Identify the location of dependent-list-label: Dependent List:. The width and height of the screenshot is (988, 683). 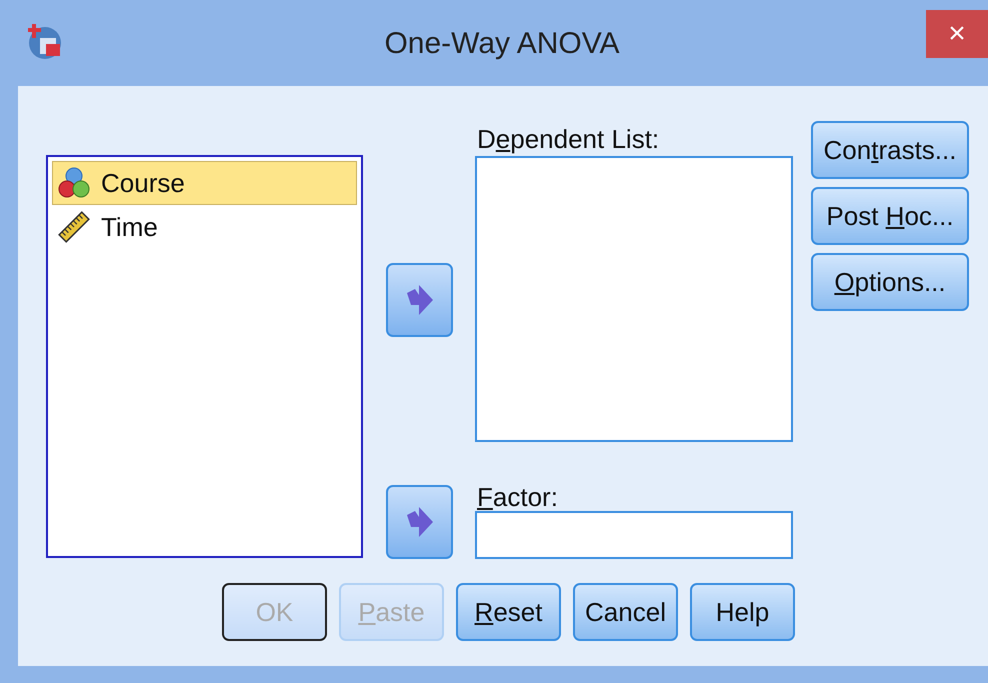
(568, 138).